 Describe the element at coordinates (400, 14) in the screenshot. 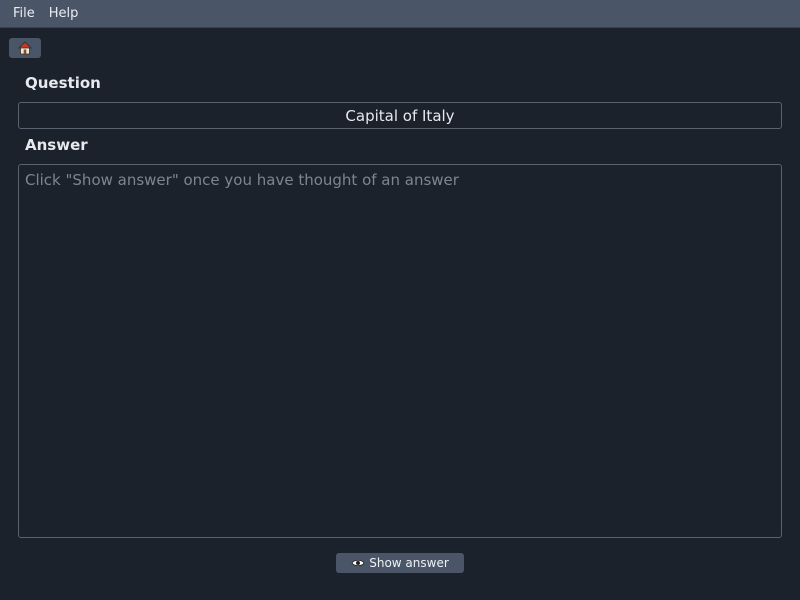

I see `menu-bar: File Help` at that location.